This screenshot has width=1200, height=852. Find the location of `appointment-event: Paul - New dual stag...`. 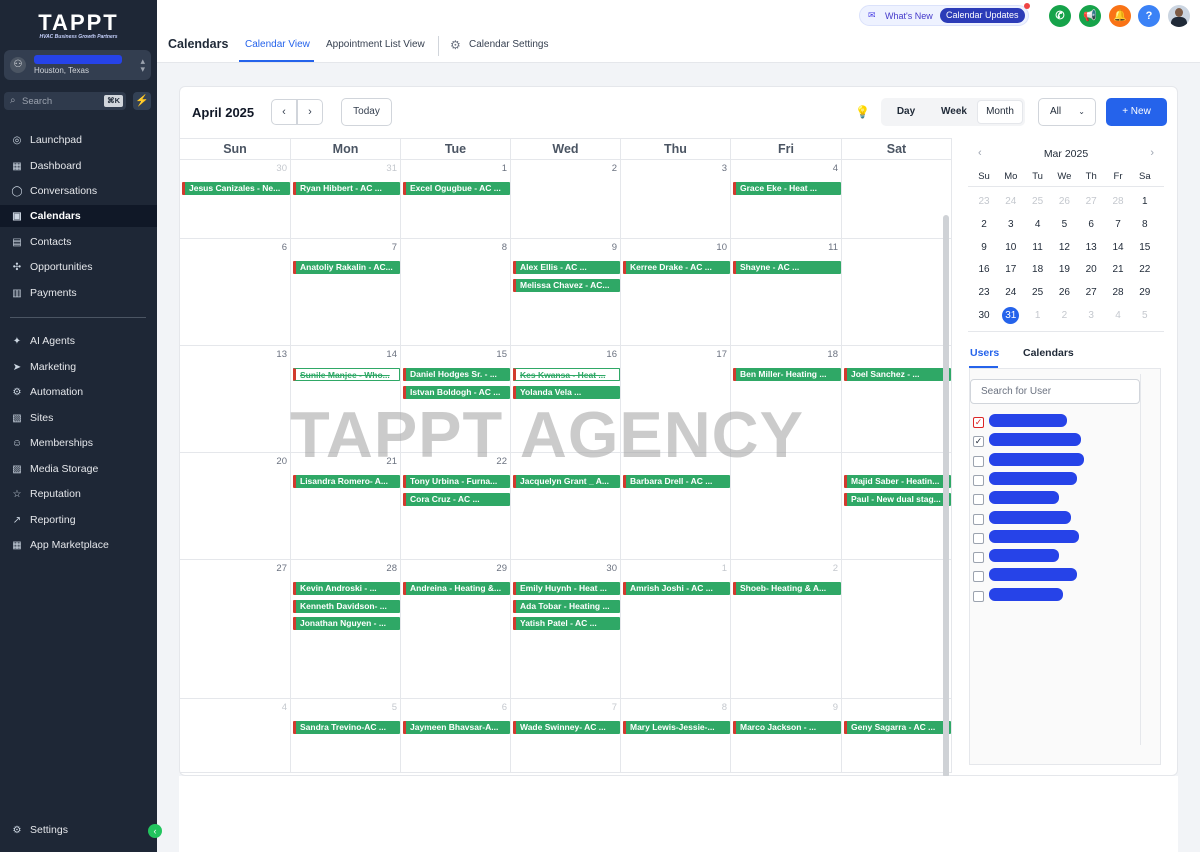

appointment-event: Paul - New dual stag... is located at coordinates (897, 499).